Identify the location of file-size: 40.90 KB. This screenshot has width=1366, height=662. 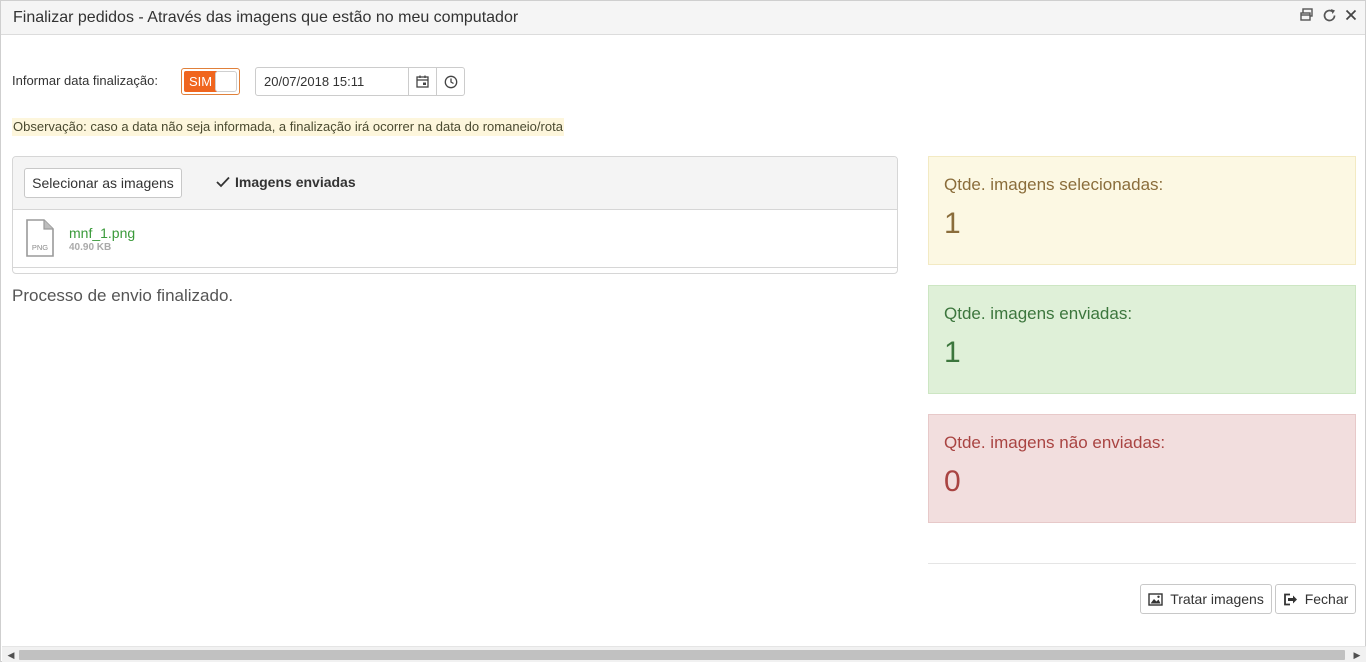
(90, 247).